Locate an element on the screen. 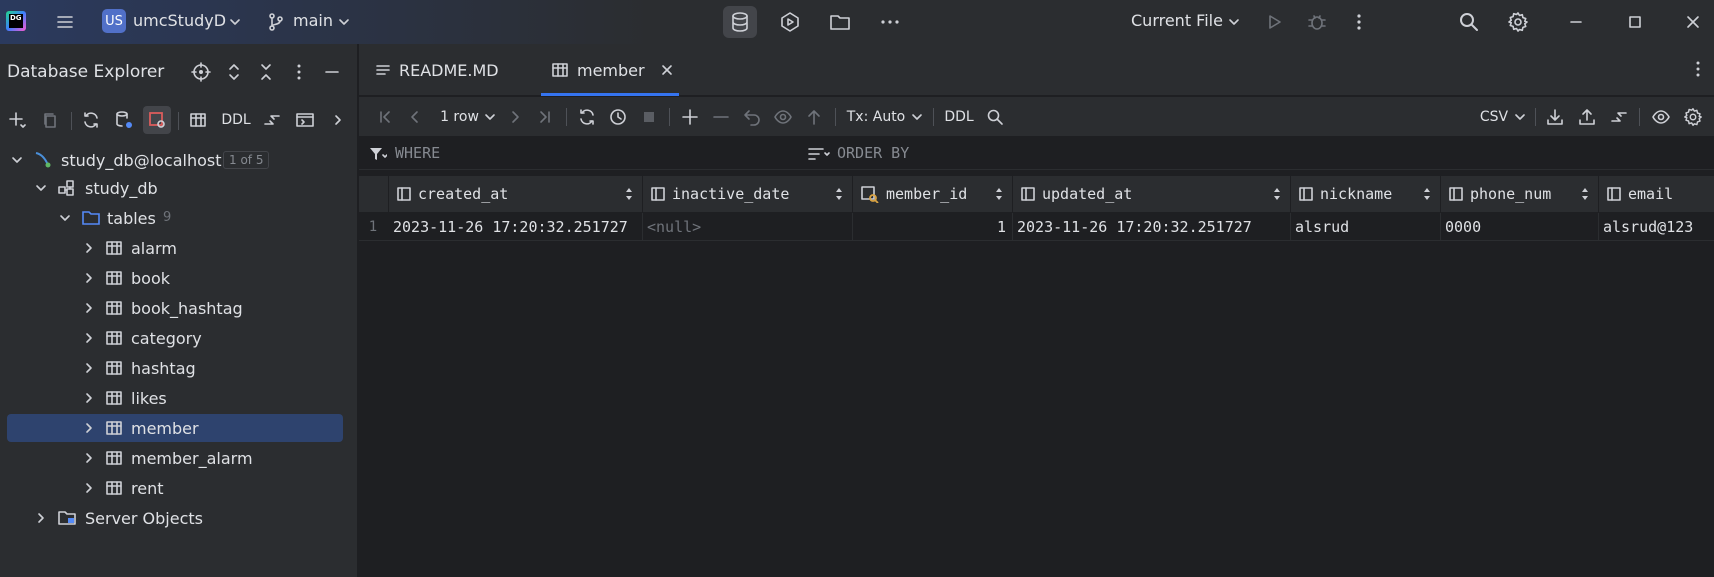 This screenshot has width=1714, height=577. column-header-member-id: member_id is located at coordinates (933, 194).